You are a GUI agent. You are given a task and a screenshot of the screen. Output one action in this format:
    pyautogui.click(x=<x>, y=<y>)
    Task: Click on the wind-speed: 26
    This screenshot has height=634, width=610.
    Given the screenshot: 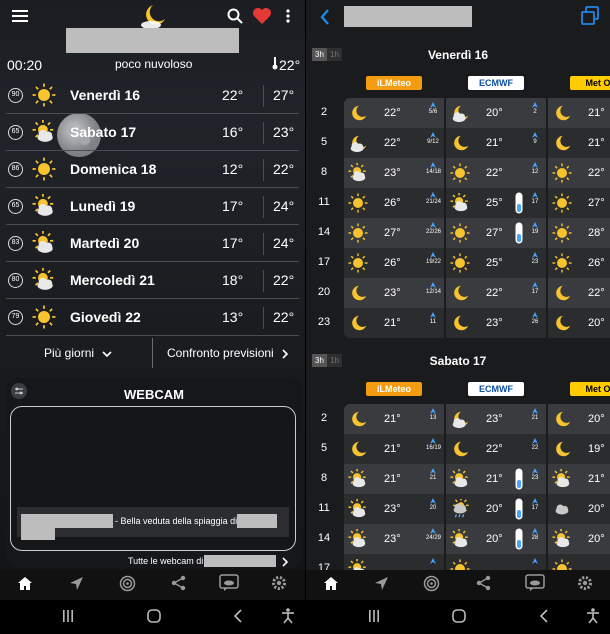 What is the action you would take?
    pyautogui.click(x=535, y=322)
    